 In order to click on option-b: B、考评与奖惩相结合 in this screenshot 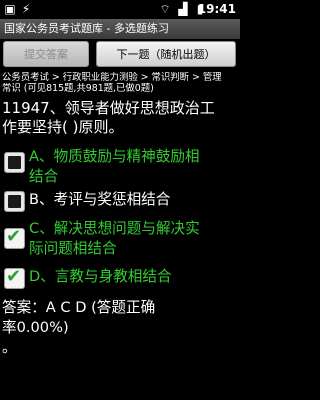, I will do `click(121, 203)`.